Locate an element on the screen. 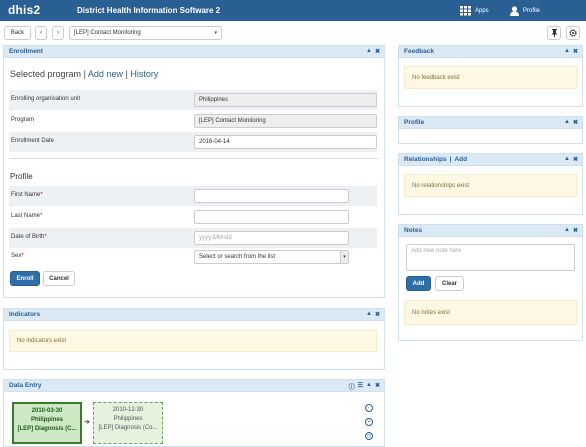  dob-label: Date of Birth* is located at coordinates (29, 237).